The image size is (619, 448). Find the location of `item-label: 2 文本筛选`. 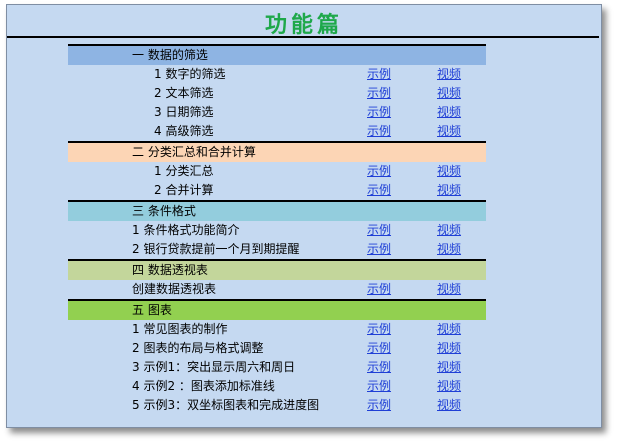

item-label: 2 文本筛选 is located at coordinates (184, 93).